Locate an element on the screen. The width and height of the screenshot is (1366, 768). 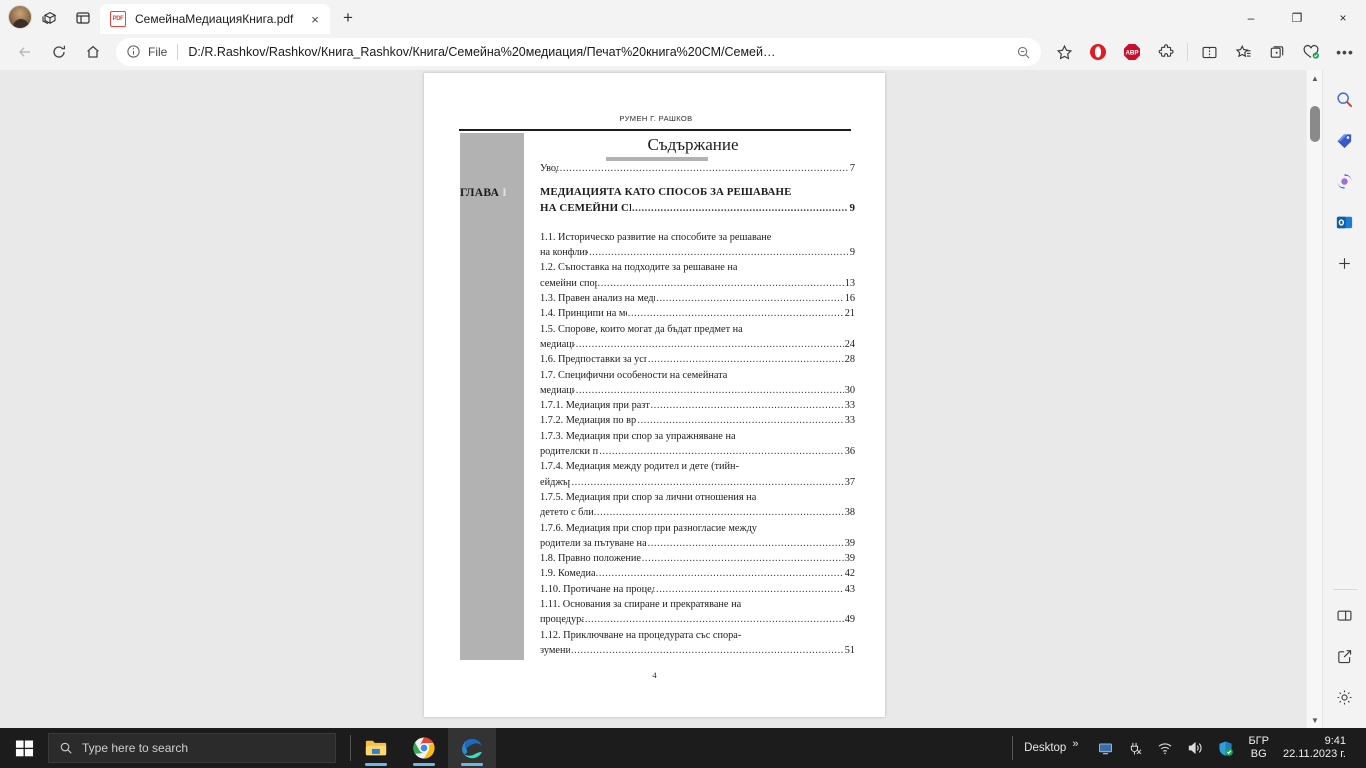
taskbar-google-chrome is located at coordinates (424, 748).